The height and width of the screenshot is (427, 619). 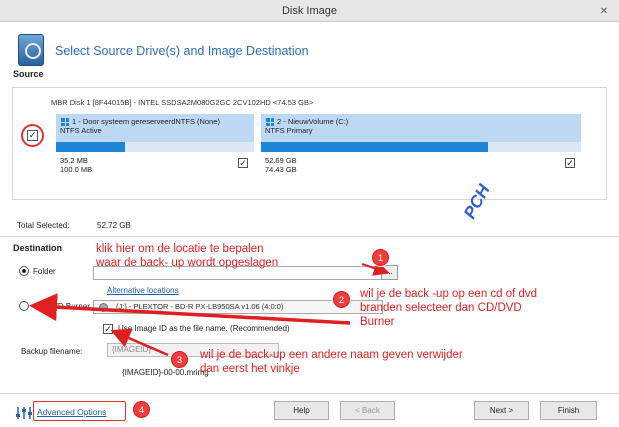 I want to click on arrow-to-cd-dvd, so click(x=190, y=309).